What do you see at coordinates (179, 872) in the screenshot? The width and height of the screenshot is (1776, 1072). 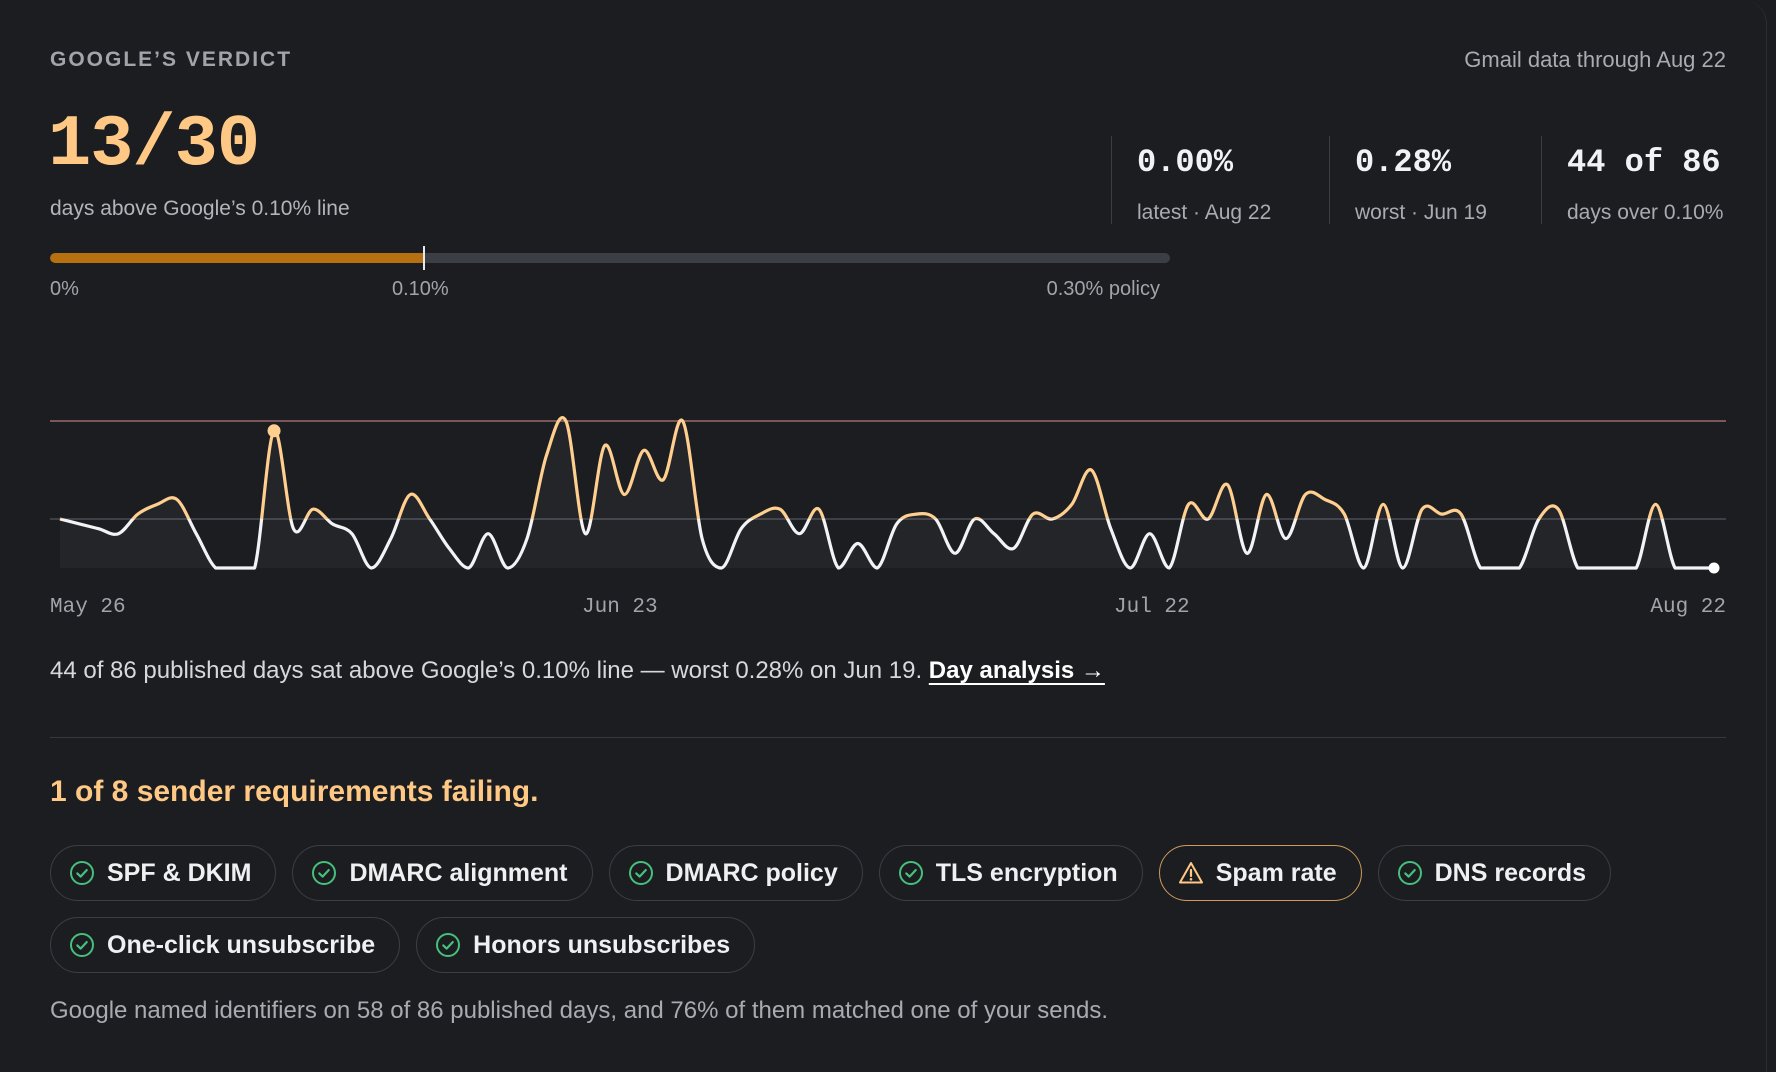 I see `requirement-label: SPF & DKIM` at bounding box center [179, 872].